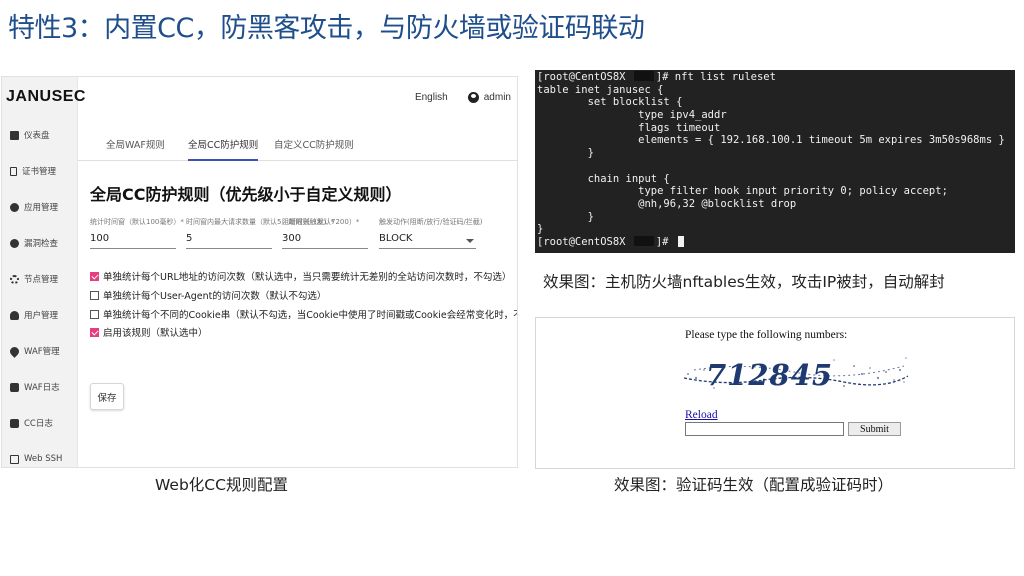 This screenshot has height=576, width=1024. What do you see at coordinates (246, 194) in the screenshot?
I see `section-title: 全局CC防护规则（优先级小于自定义规则）` at bounding box center [246, 194].